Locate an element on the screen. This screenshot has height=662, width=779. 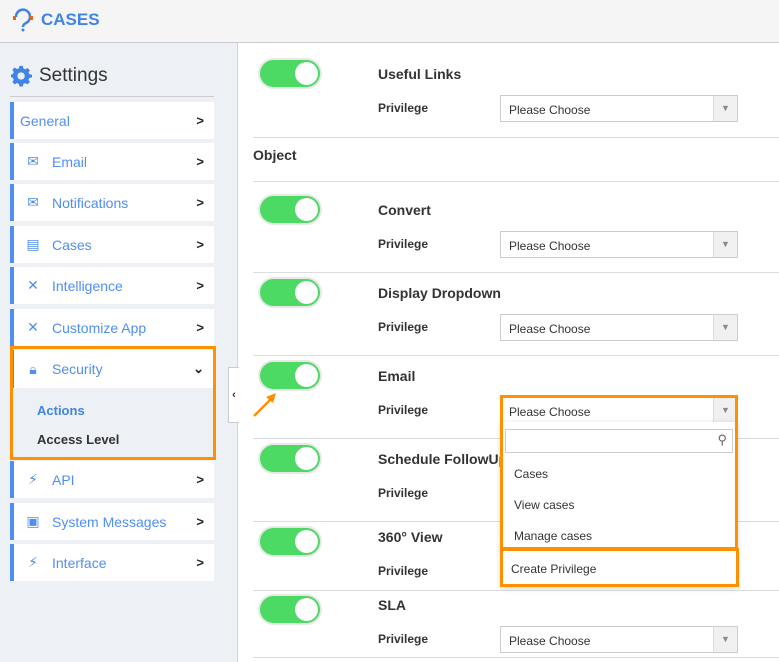
toggle-useful-links is located at coordinates (290, 73).